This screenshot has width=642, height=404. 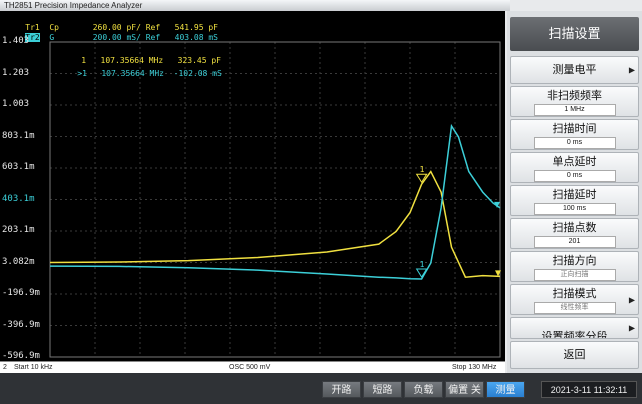 What do you see at coordinates (82, 73) in the screenshot?
I see `marker2-id: >1` at bounding box center [82, 73].